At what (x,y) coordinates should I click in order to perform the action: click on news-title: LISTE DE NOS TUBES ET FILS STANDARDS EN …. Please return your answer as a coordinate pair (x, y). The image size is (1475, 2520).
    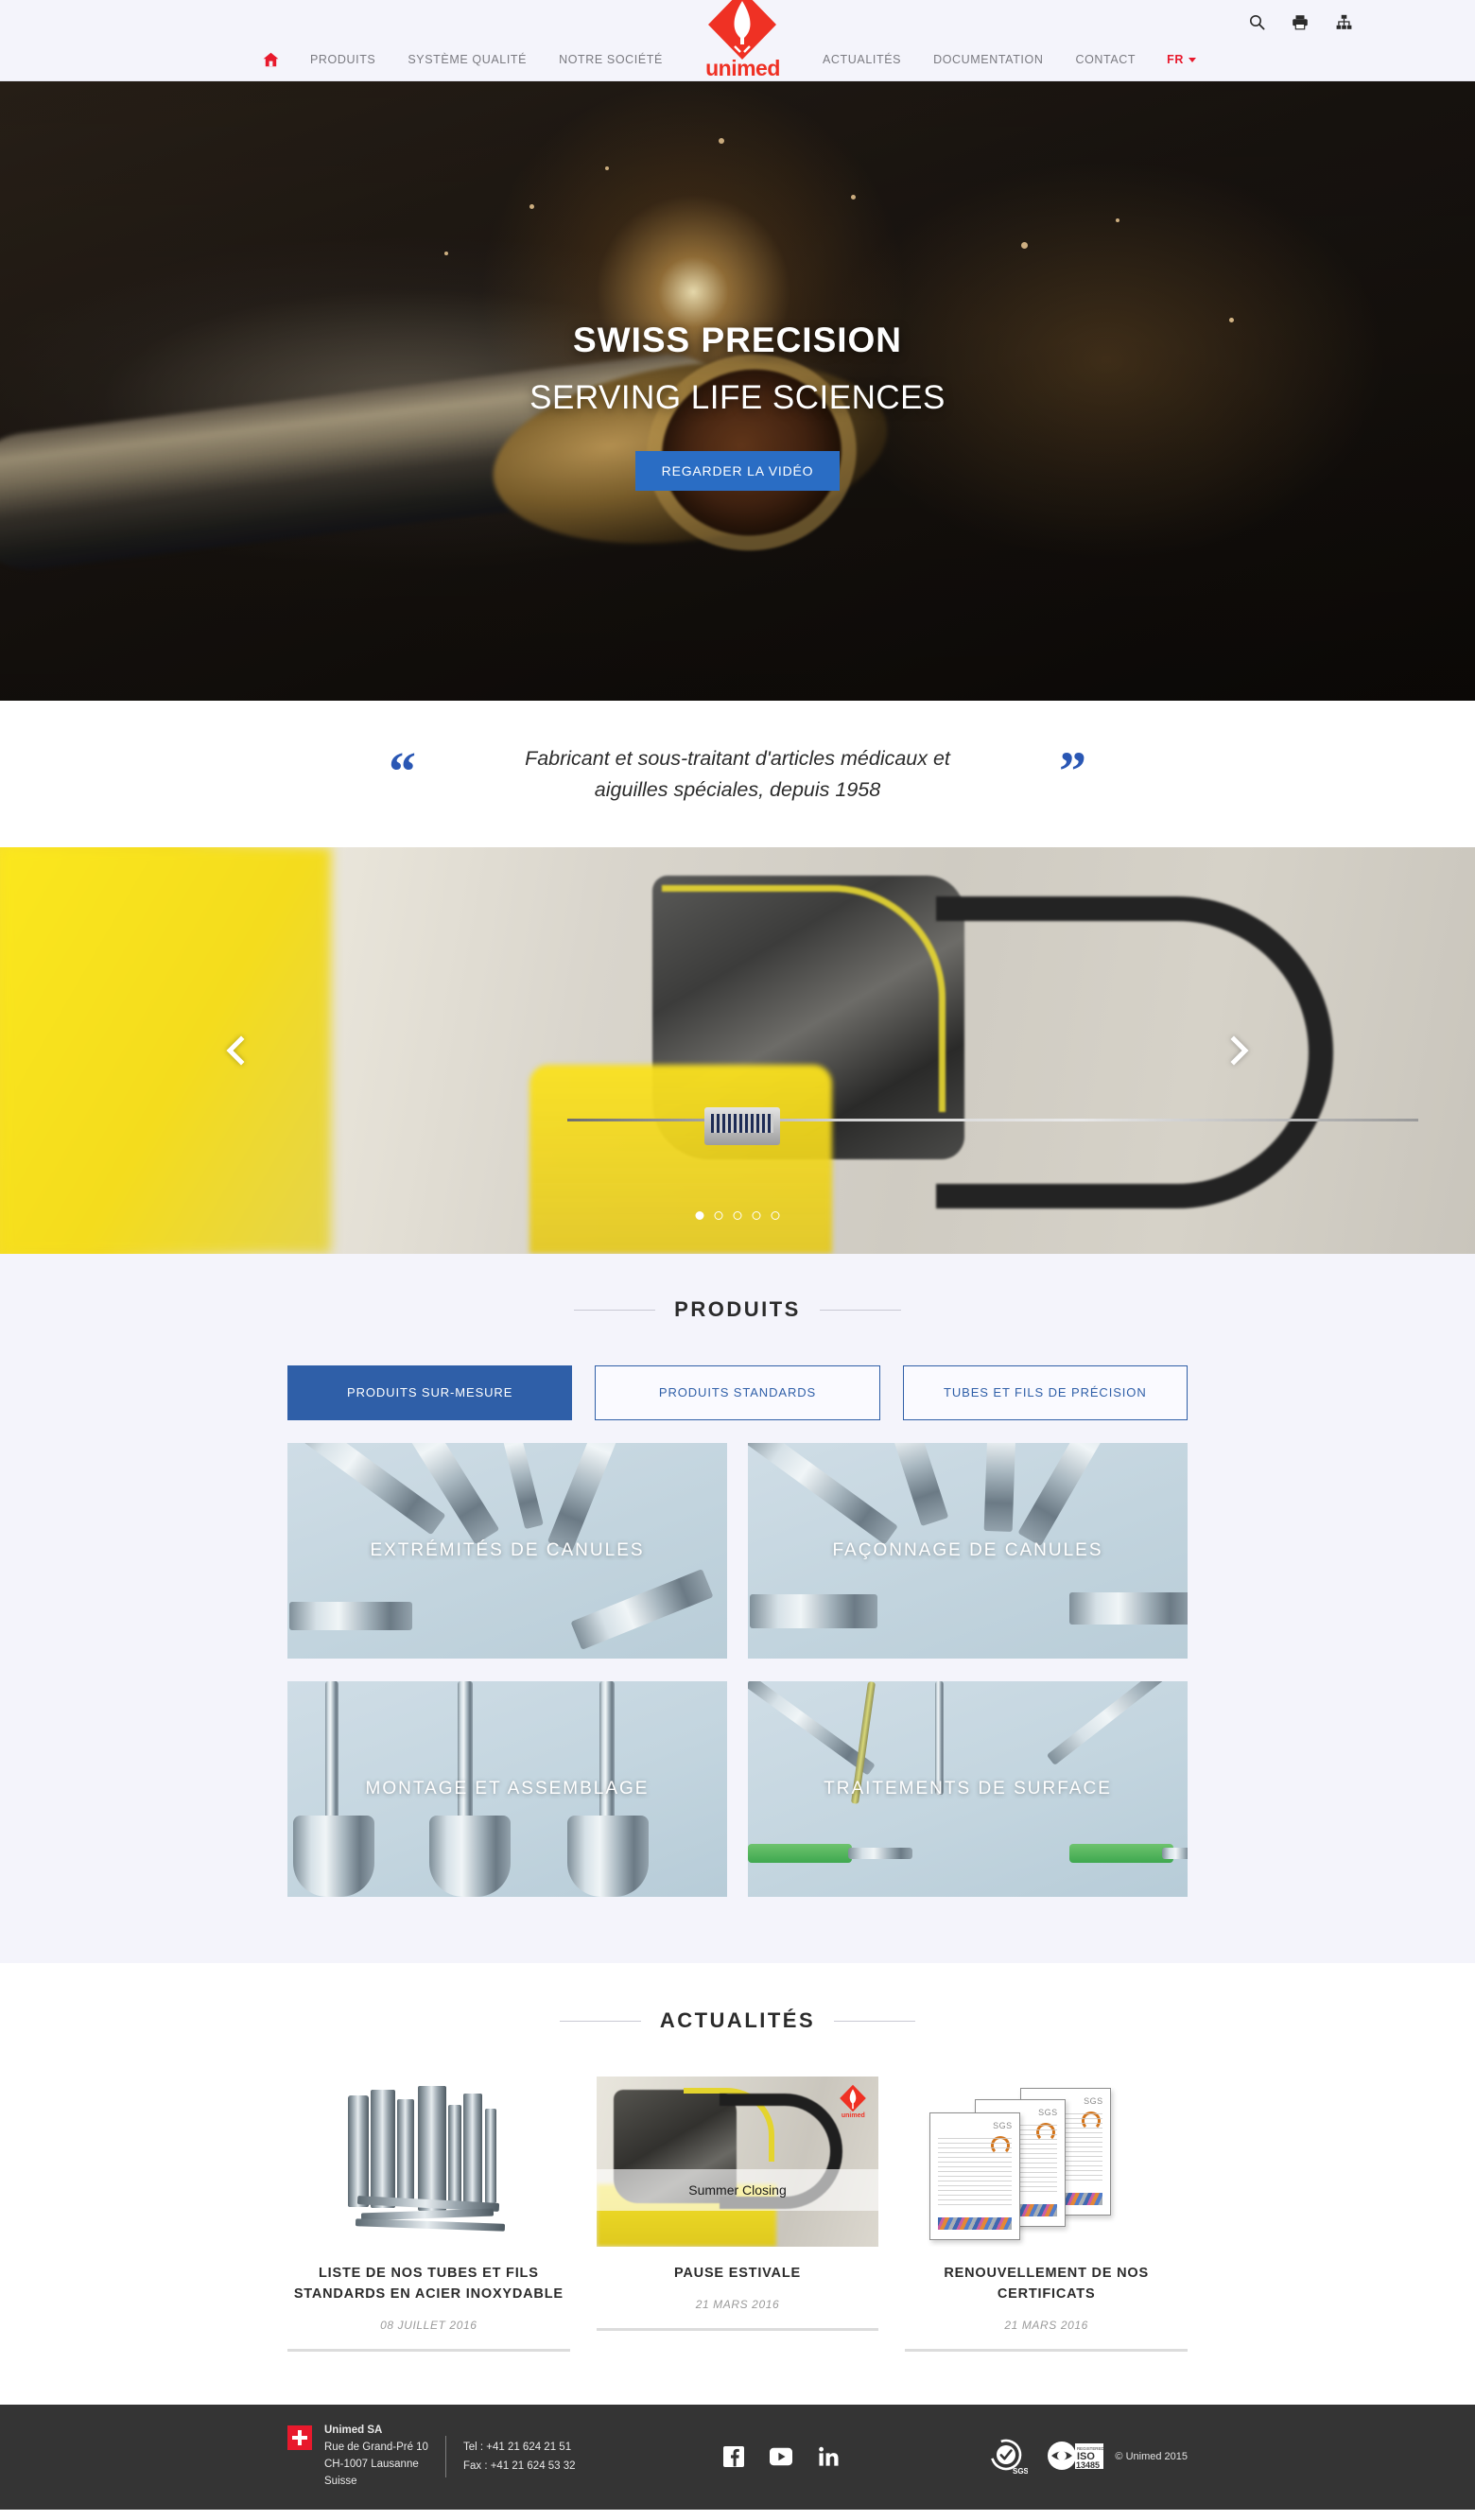
    Looking at the image, I should click on (428, 2284).